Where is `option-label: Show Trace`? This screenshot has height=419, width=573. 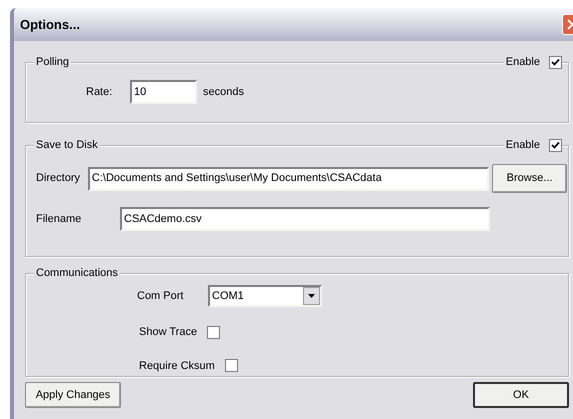
option-label: Show Trace is located at coordinates (168, 332).